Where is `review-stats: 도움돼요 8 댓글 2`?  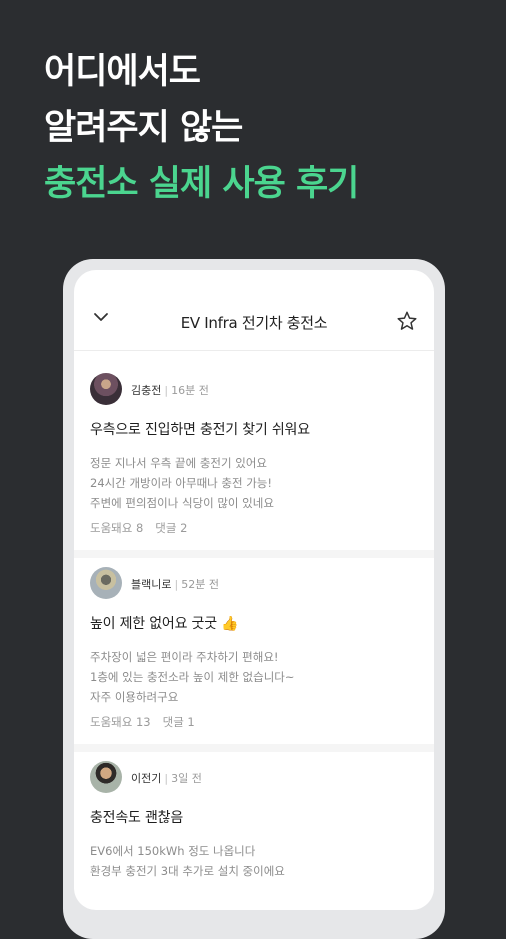
review-stats: 도움돼요 8 댓글 2 is located at coordinates (138, 528).